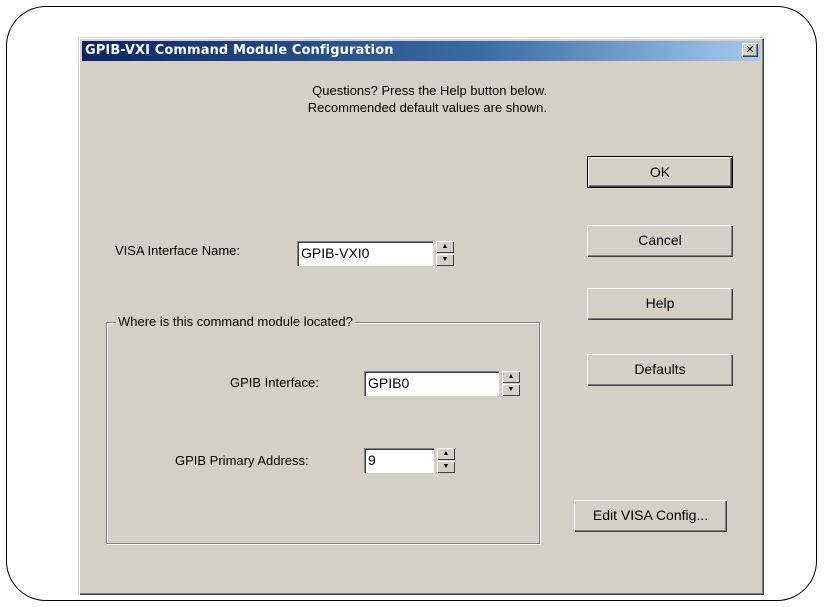 The height and width of the screenshot is (607, 825). I want to click on cancel-button: Cancel, so click(660, 241).